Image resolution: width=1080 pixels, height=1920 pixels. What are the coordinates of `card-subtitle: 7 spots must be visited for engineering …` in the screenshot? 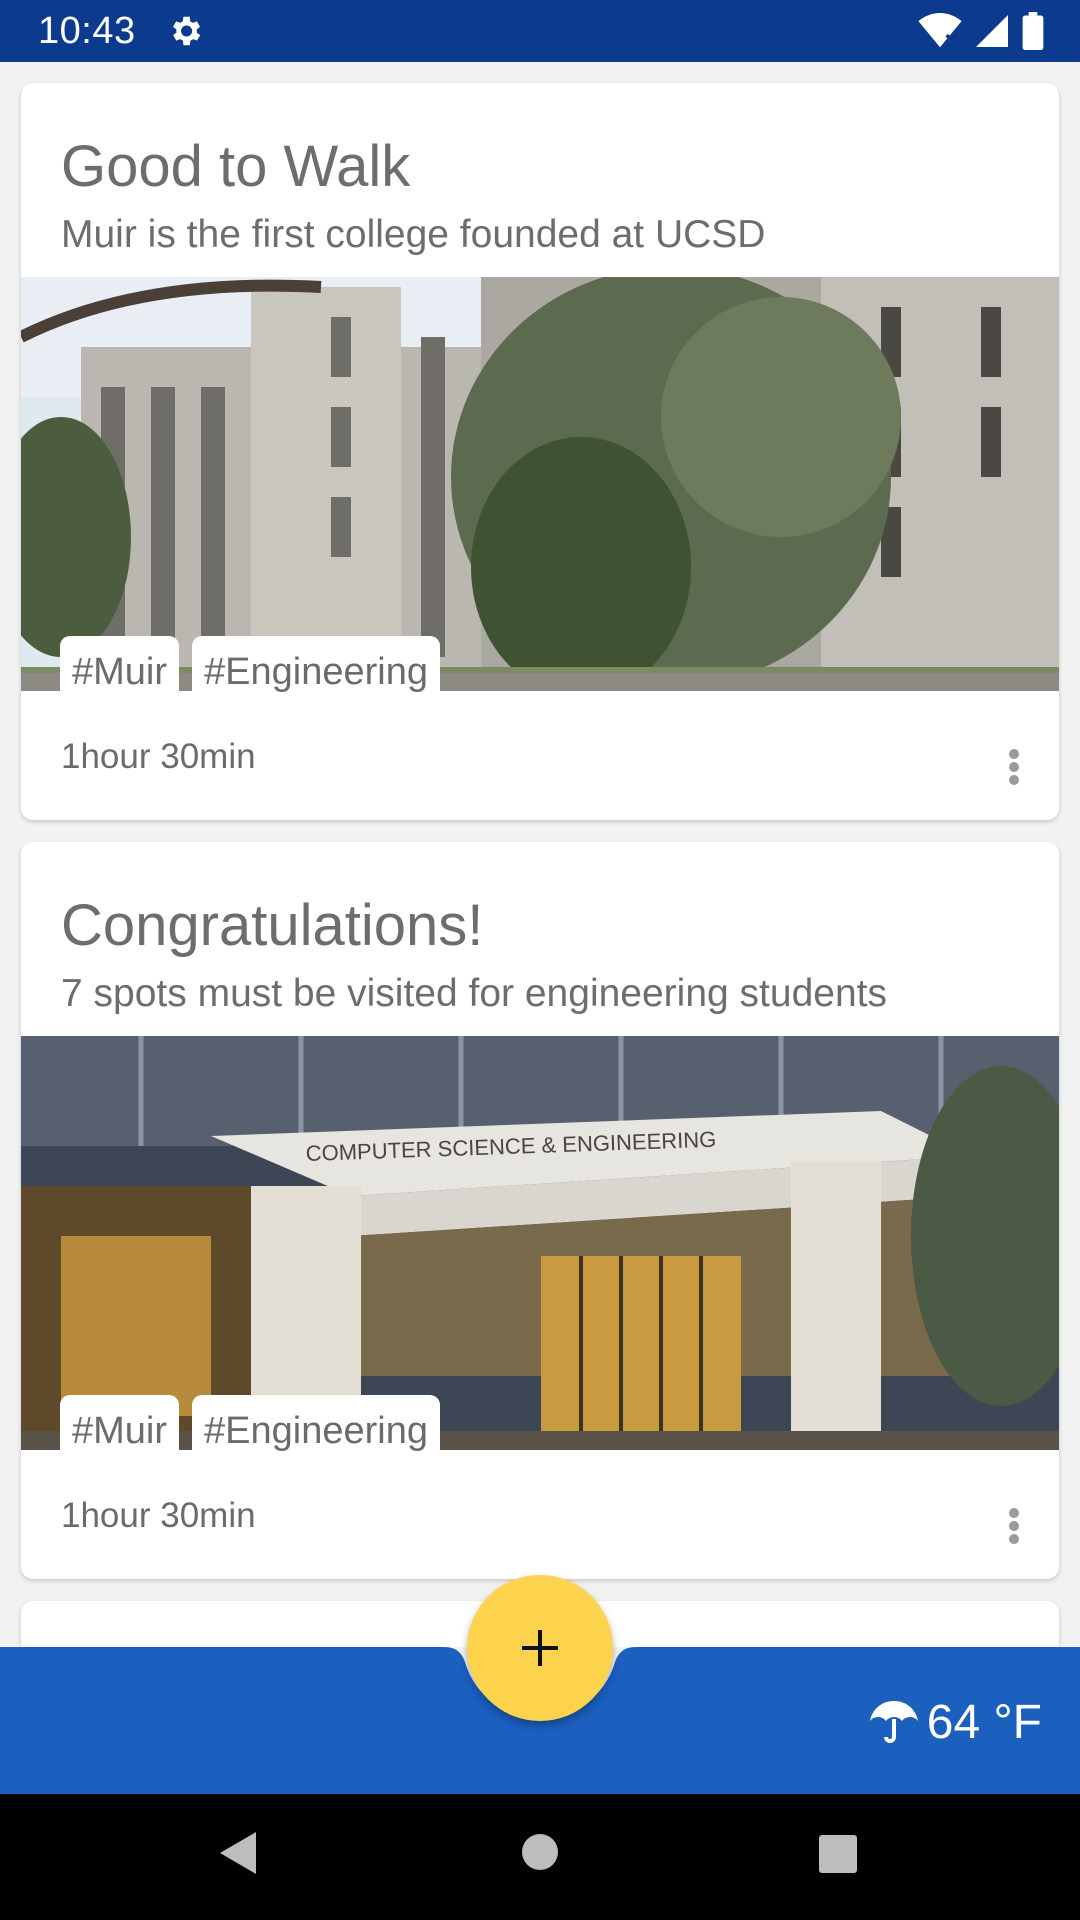 It's located at (474, 993).